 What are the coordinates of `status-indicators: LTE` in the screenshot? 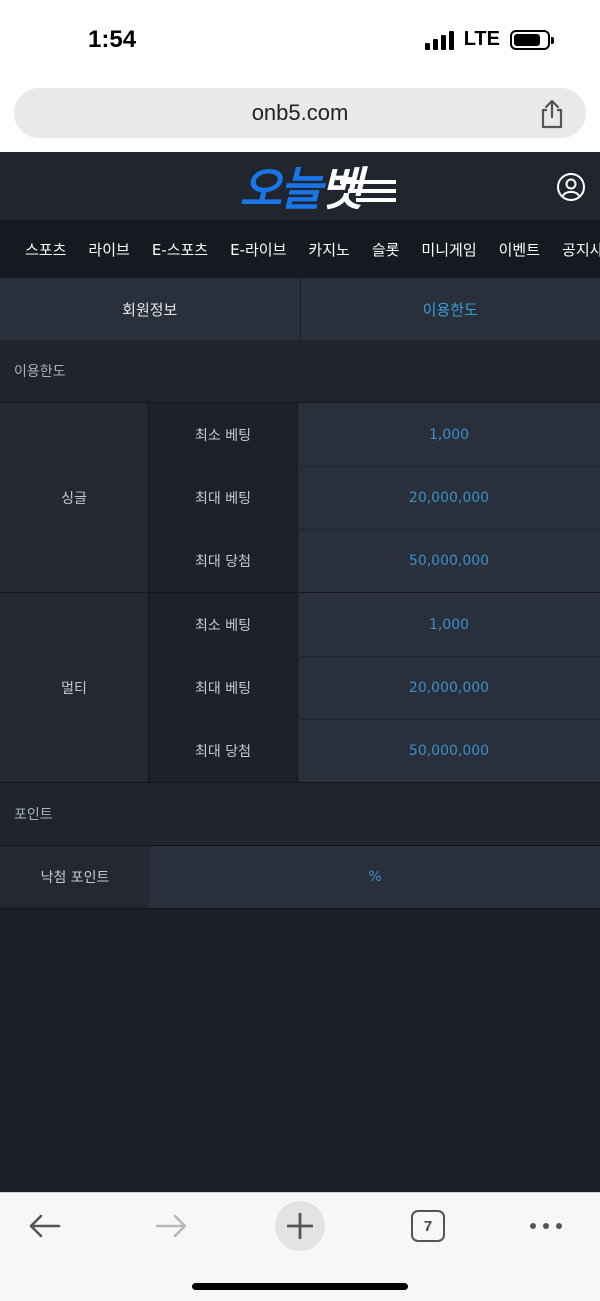 It's located at (489, 39).